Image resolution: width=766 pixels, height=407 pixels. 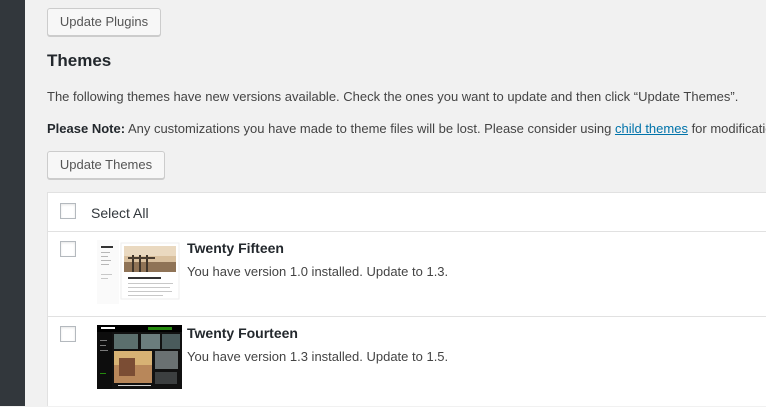 I want to click on select-all-checkbox, so click(x=68, y=211).